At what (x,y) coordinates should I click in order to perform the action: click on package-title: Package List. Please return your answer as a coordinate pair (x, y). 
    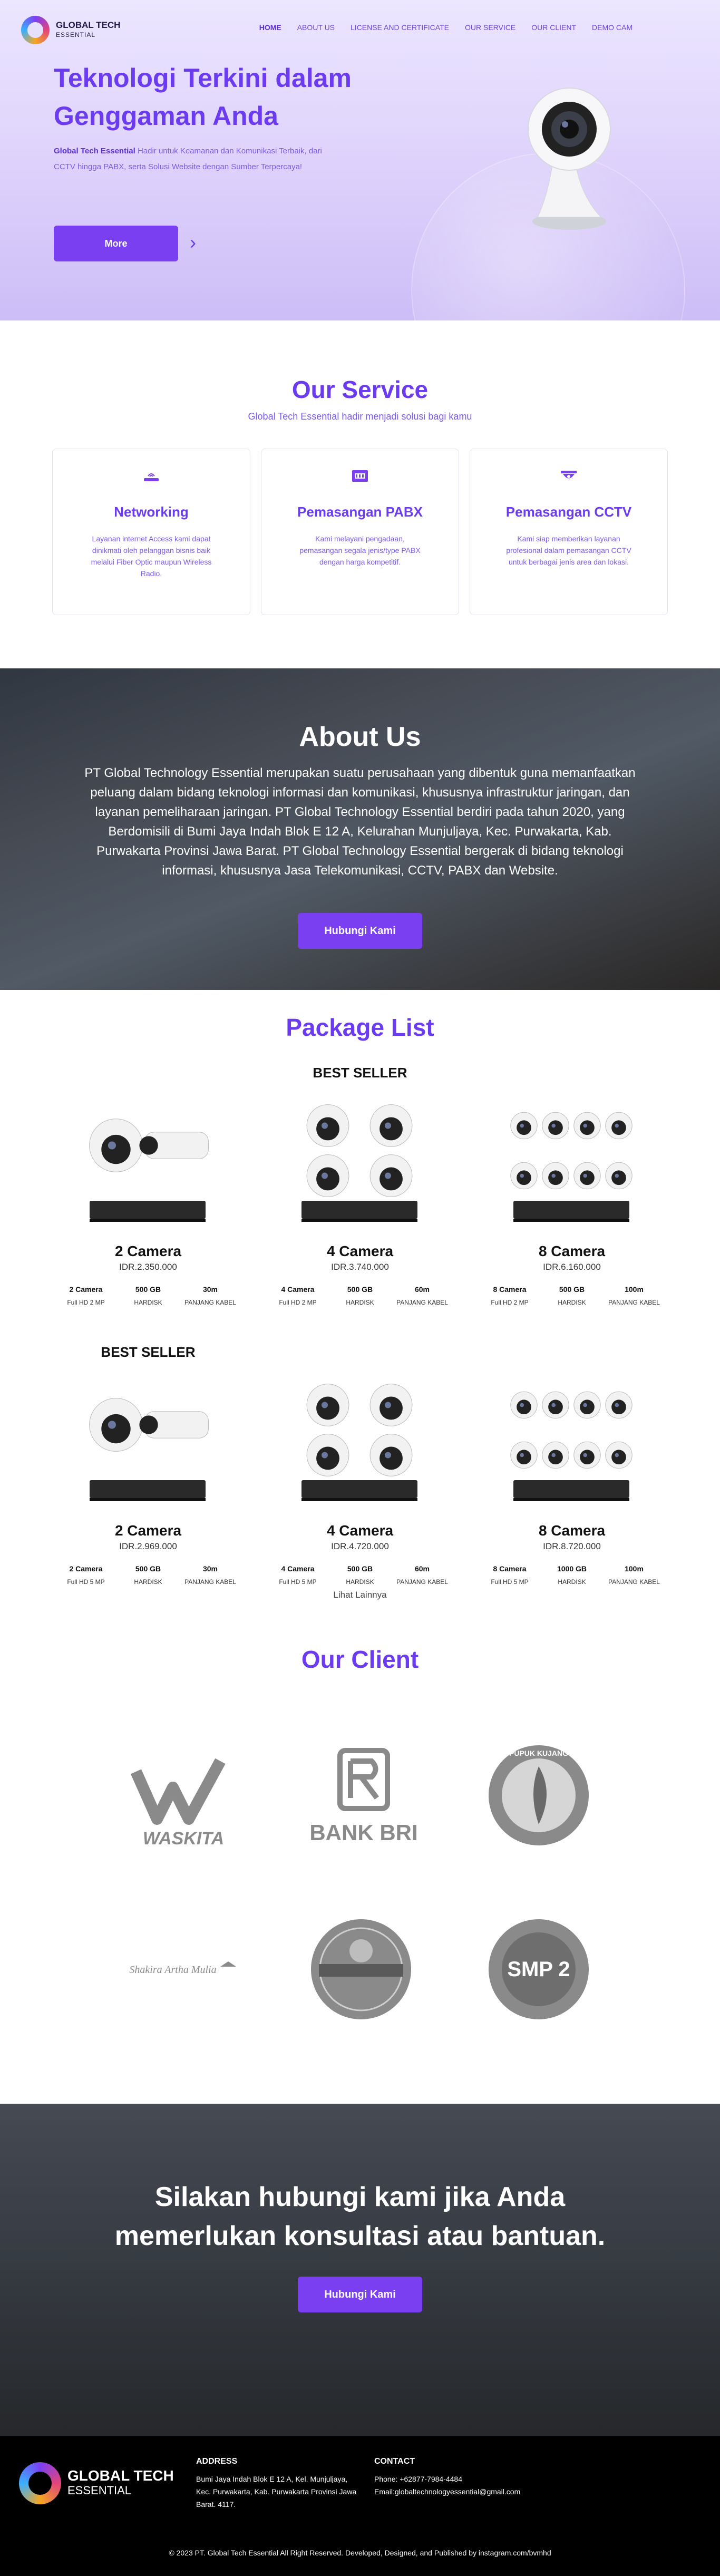
    Looking at the image, I should click on (360, 1027).